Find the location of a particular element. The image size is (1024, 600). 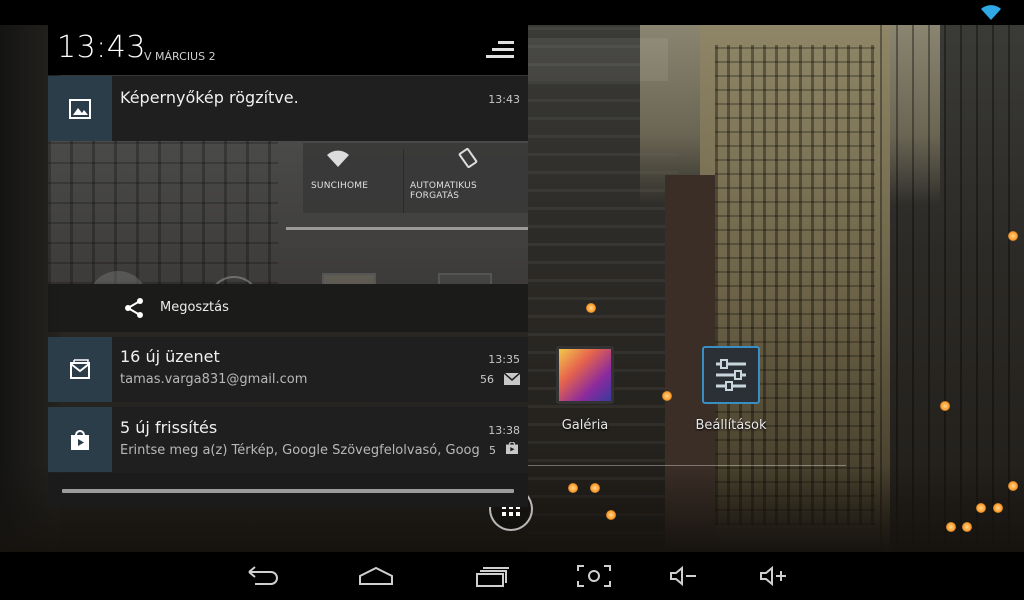

status-bar is located at coordinates (512, 12).